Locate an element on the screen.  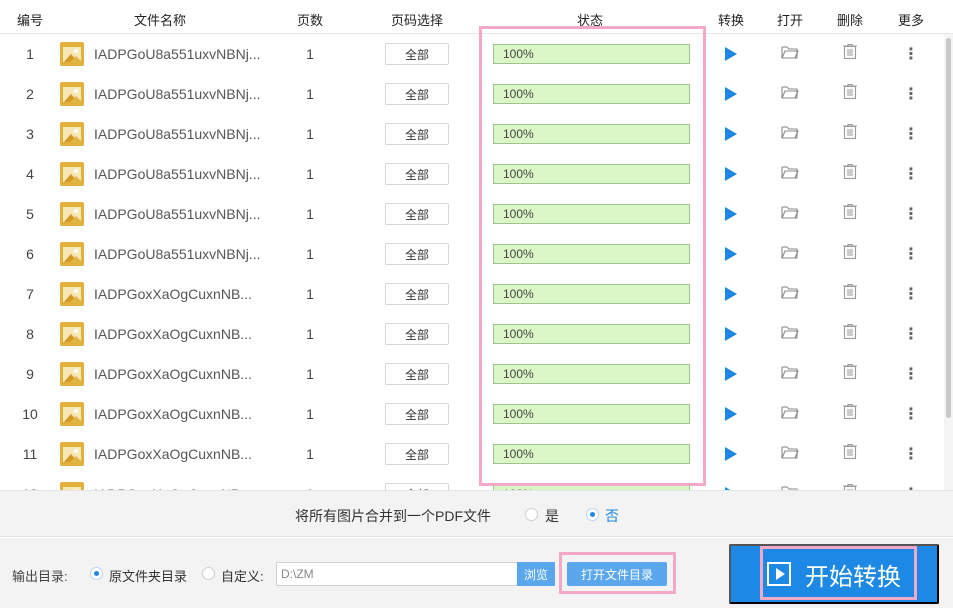
output-custom-radio is located at coordinates (208, 573).